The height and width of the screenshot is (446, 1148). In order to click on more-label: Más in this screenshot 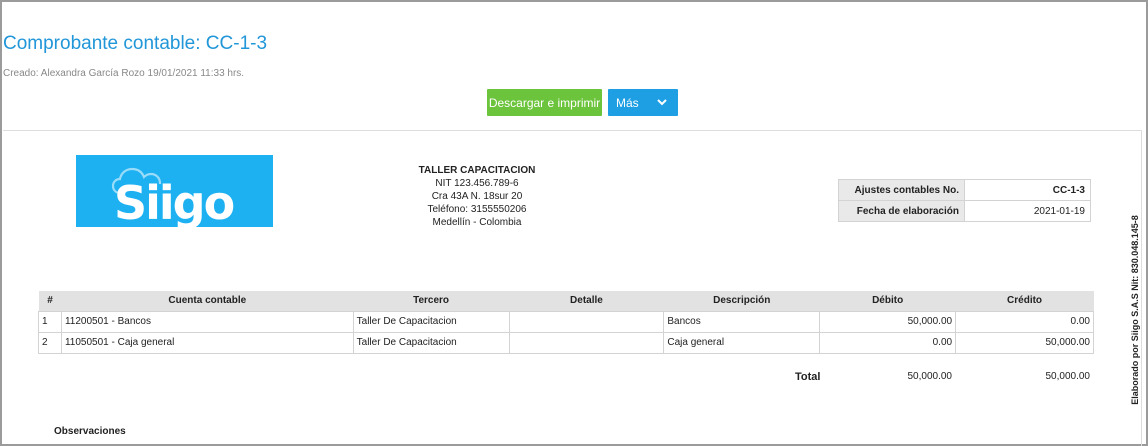, I will do `click(627, 102)`.